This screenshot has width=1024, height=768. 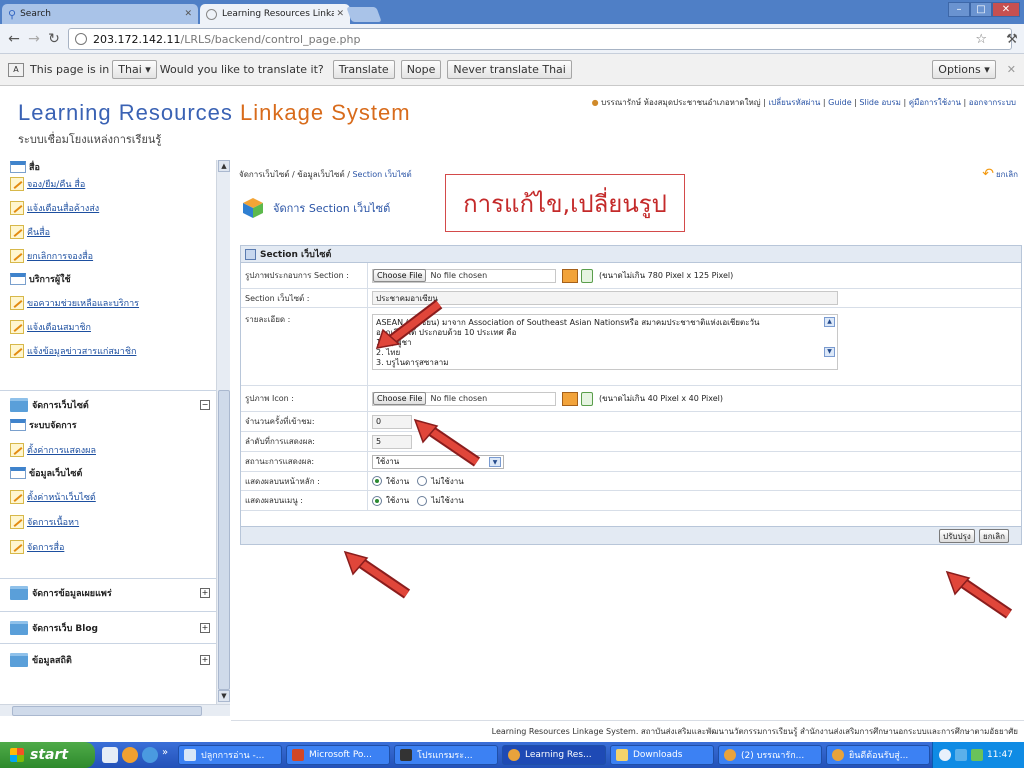 I want to click on guide-link: Guide, so click(x=840, y=102).